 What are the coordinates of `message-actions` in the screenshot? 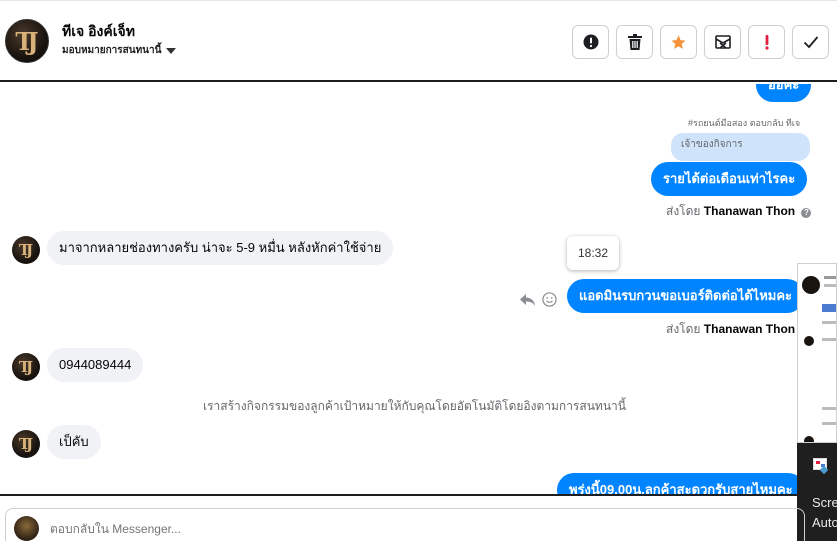 It's located at (538, 299).